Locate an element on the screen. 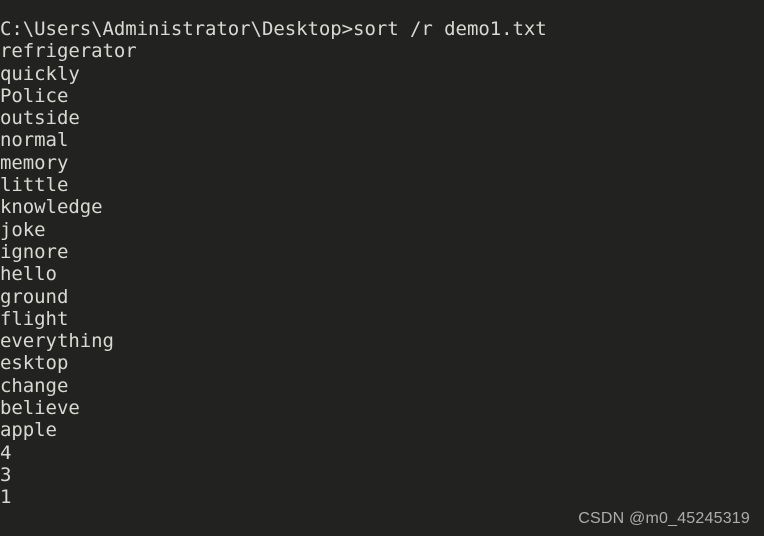 Image resolution: width=764 pixels, height=536 pixels. terminal-output-line: refrigerator is located at coordinates (68, 51).